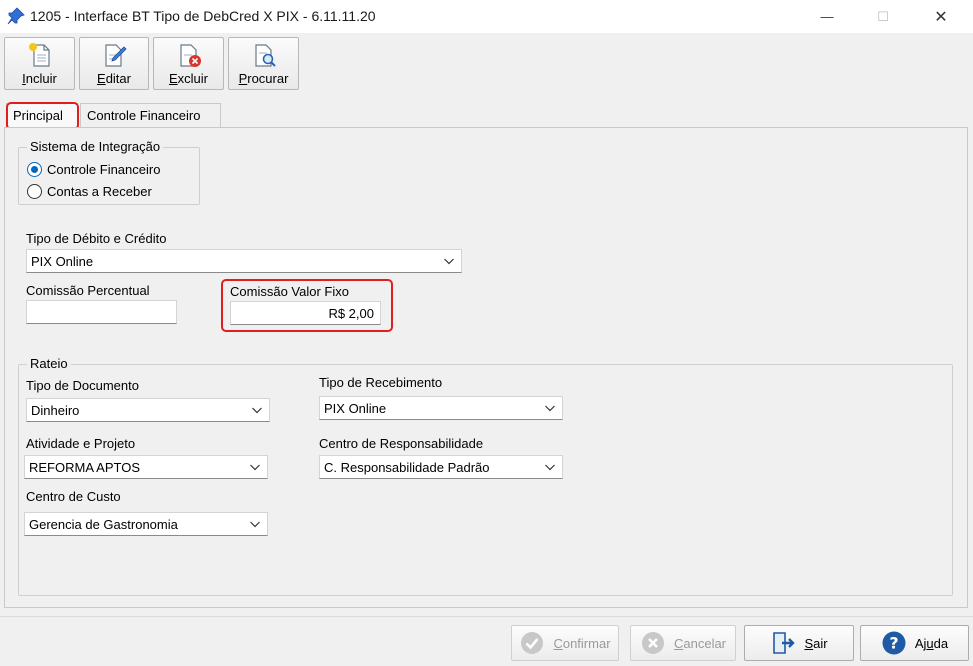 The width and height of the screenshot is (973, 666). I want to click on sistema-integracao-legend: Sistema de Integração, so click(95, 146).